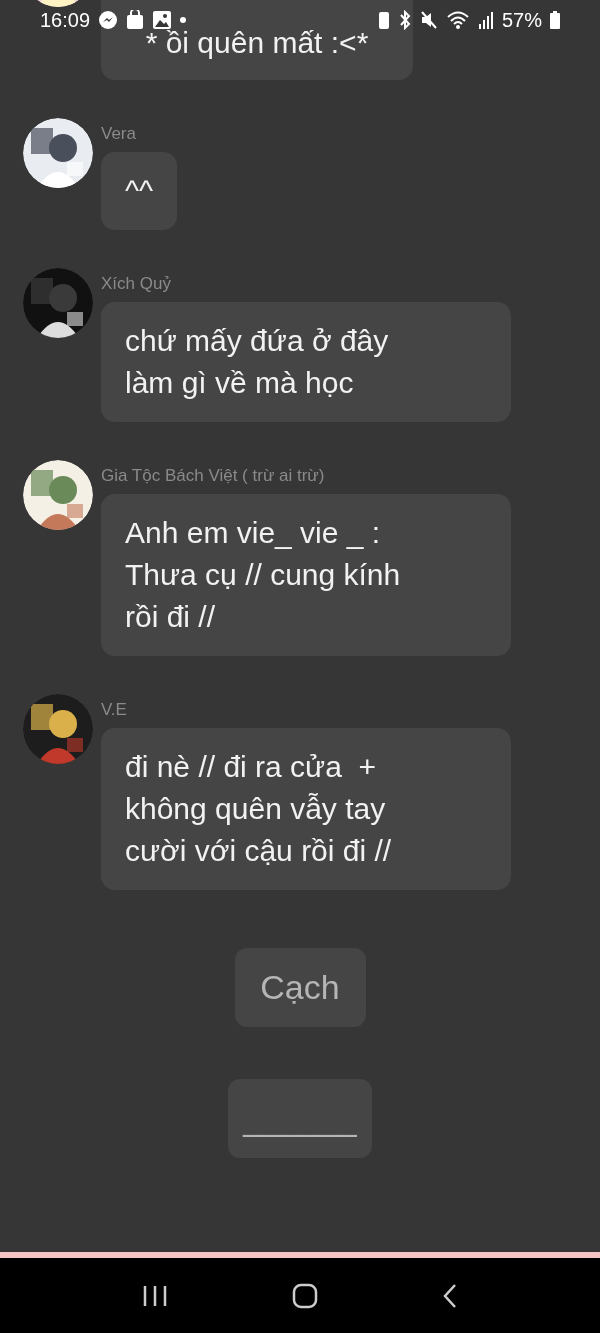 This screenshot has height=1333, width=600. I want to click on bluetooth-icon, so click(404, 20).